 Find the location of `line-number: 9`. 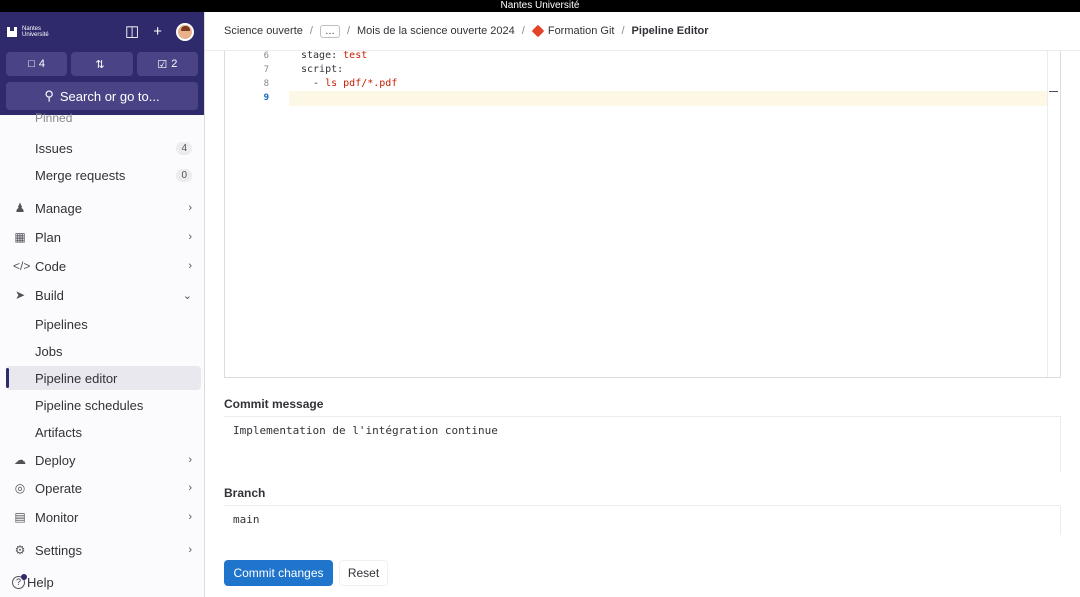

line-number: 9 is located at coordinates (266, 98).